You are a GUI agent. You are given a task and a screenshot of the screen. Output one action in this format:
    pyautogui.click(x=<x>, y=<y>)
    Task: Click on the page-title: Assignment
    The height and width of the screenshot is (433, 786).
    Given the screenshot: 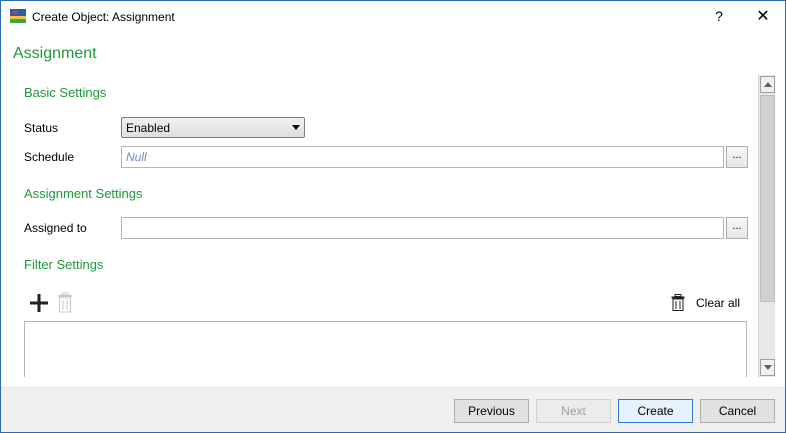 What is the action you would take?
    pyautogui.click(x=55, y=53)
    